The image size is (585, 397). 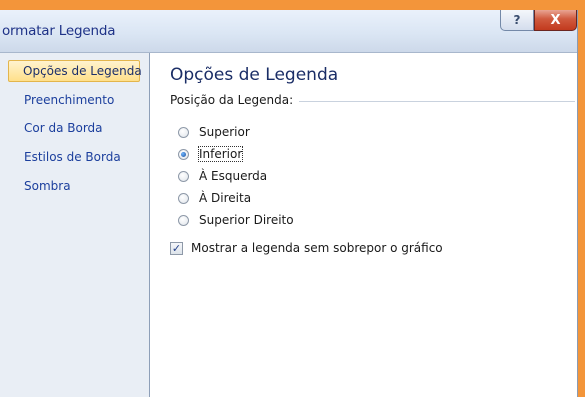 I want to click on overlap-checkbox: ✓, so click(x=176, y=248).